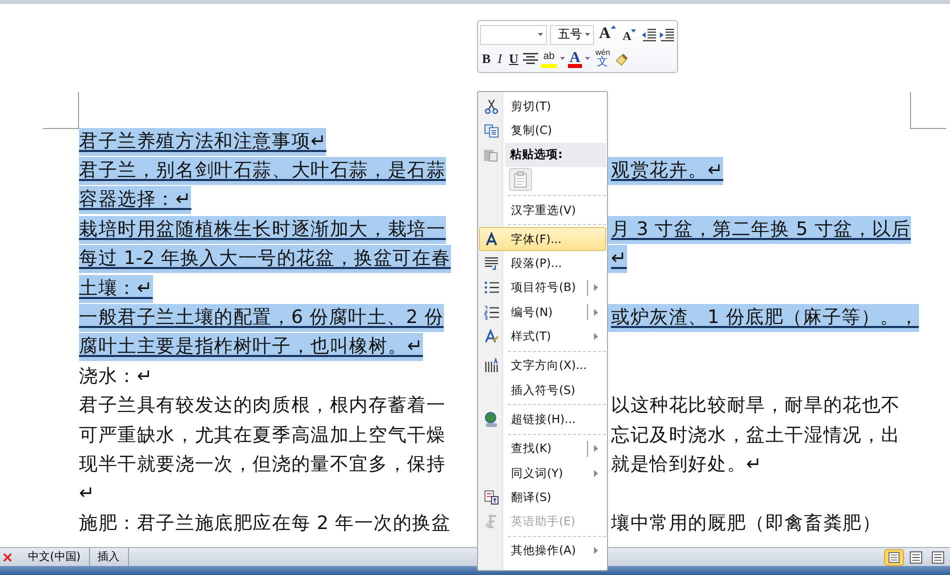  What do you see at coordinates (633, 30) in the screenshot?
I see `caret-down-icon` at bounding box center [633, 30].